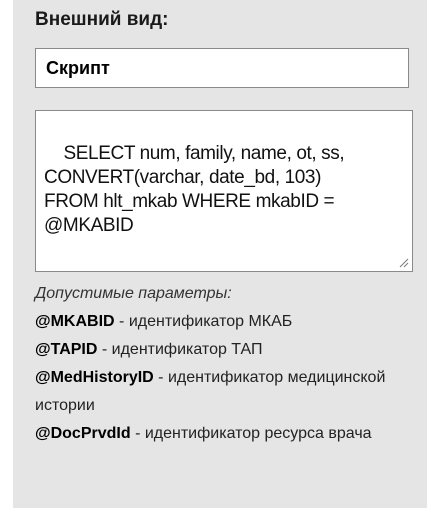  Describe the element at coordinates (203, 321) in the screenshot. I see `param-desc: - идентификатор МКАБ` at that location.